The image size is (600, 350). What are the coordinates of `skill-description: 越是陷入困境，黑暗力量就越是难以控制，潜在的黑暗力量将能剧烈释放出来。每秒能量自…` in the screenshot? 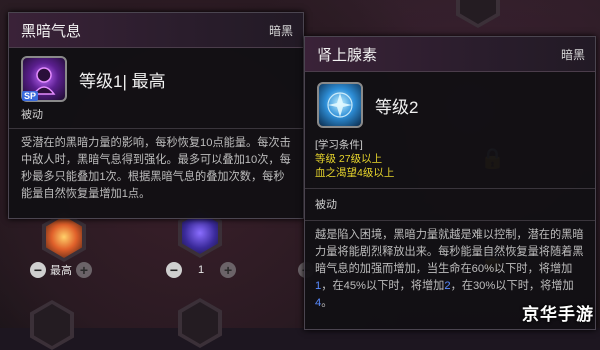 It's located at (450, 266).